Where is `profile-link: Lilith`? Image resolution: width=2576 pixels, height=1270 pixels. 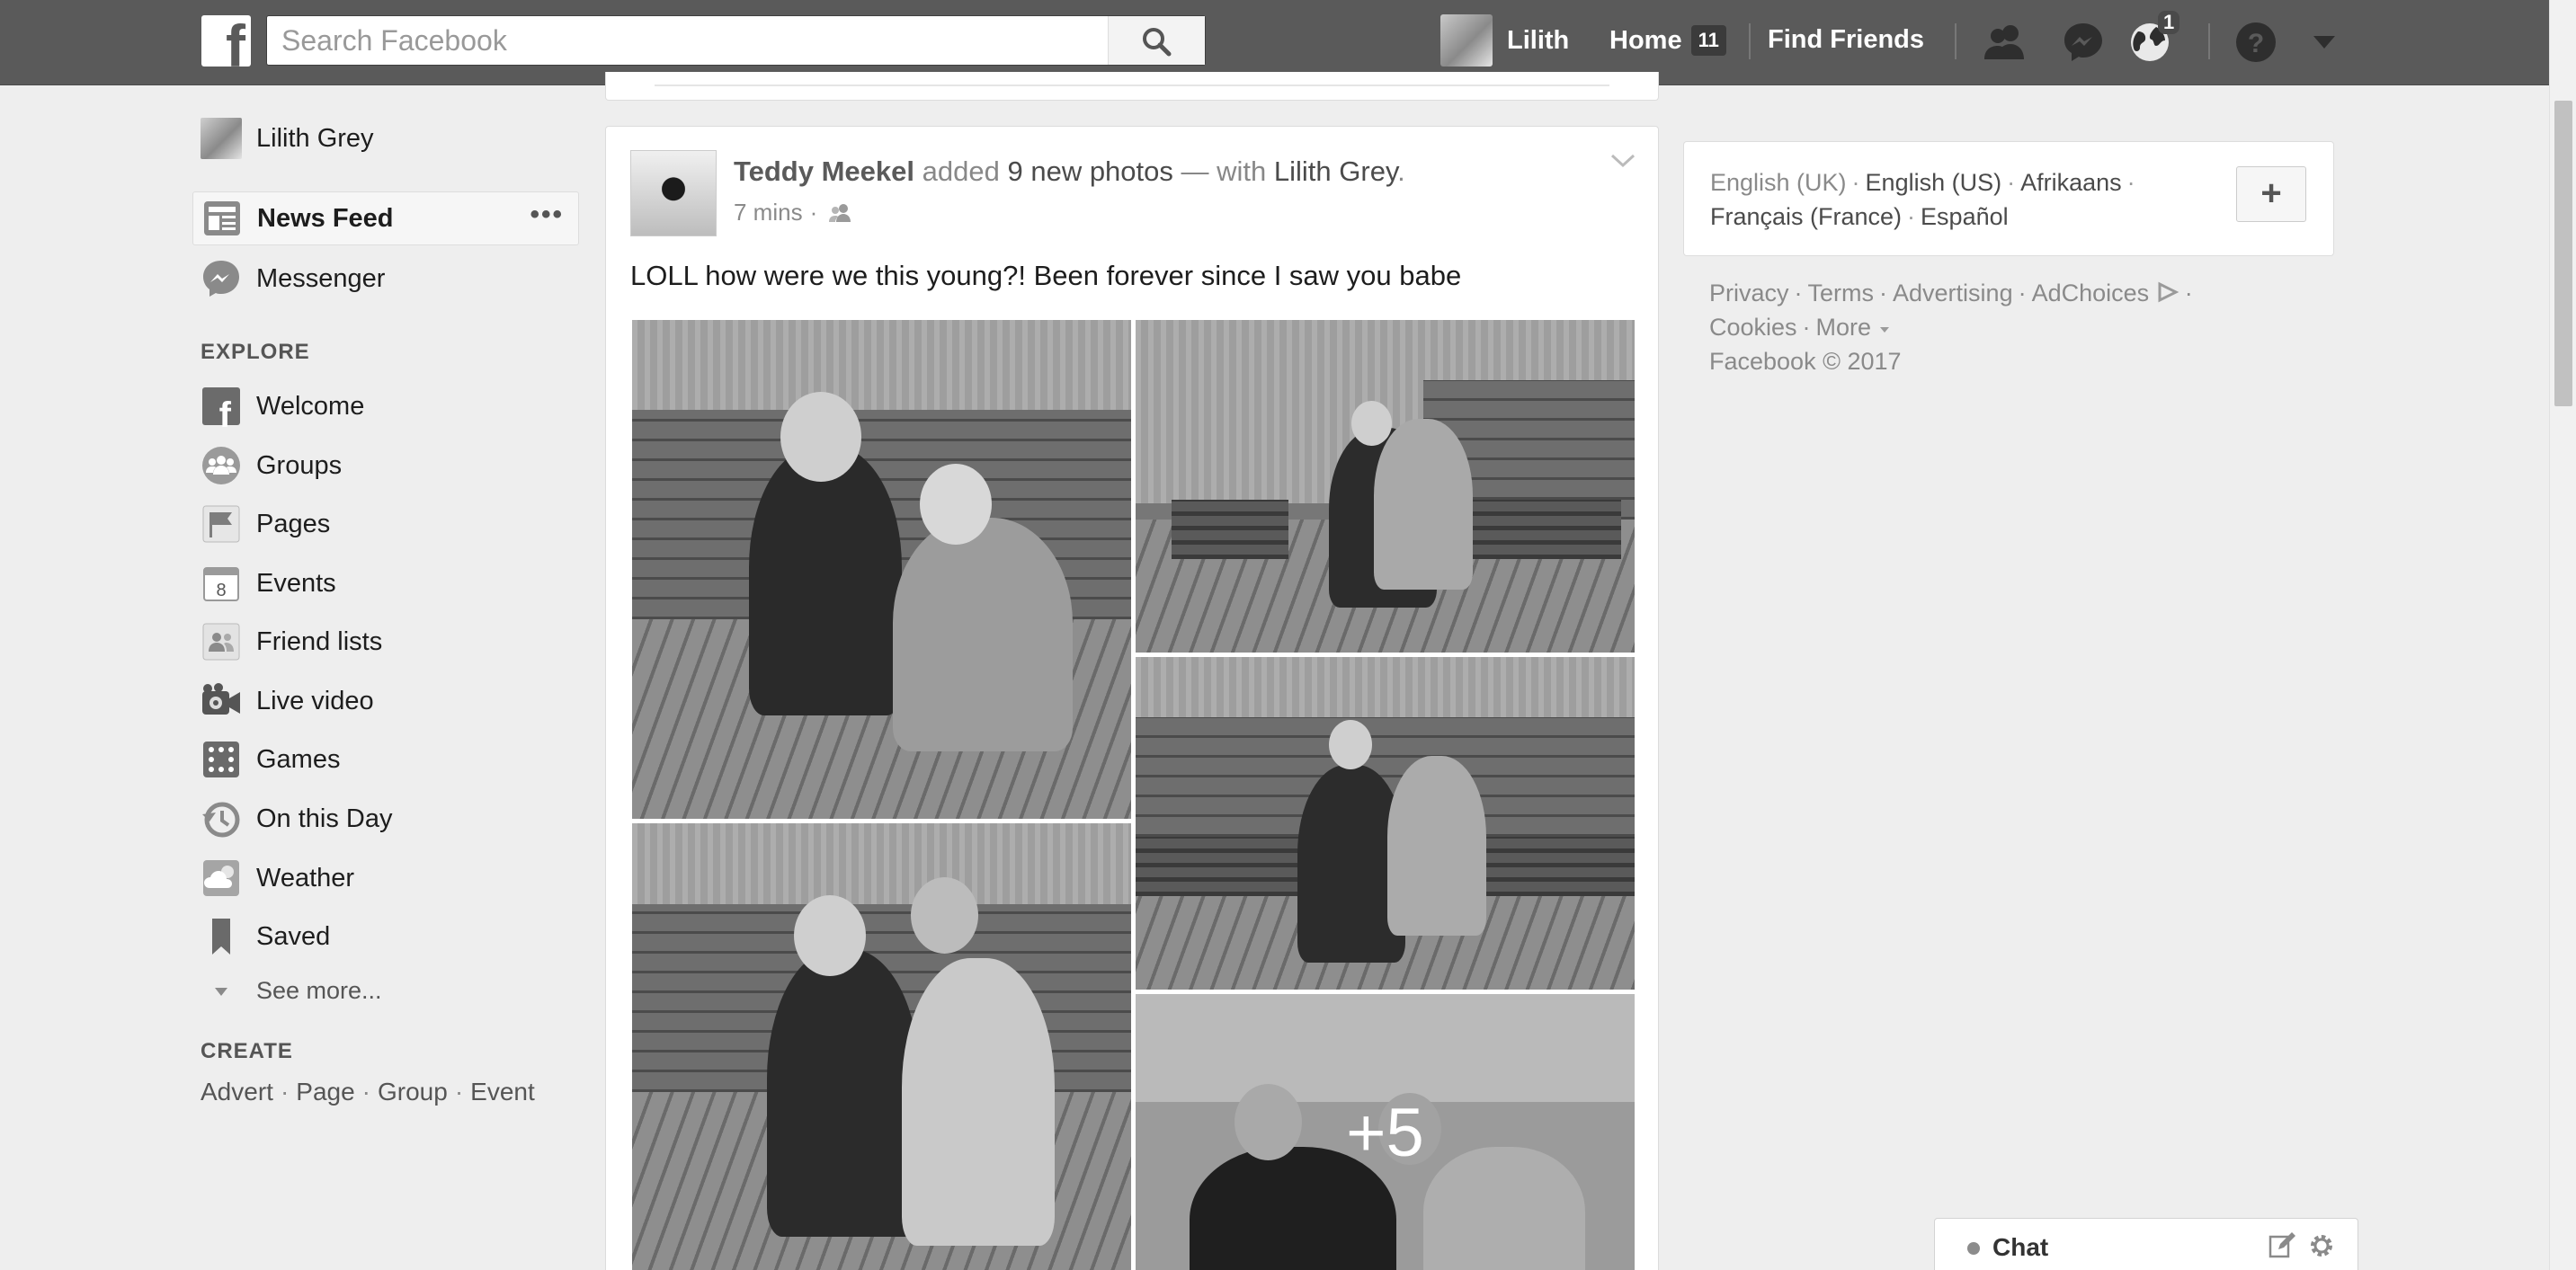 profile-link: Lilith is located at coordinates (1505, 40).